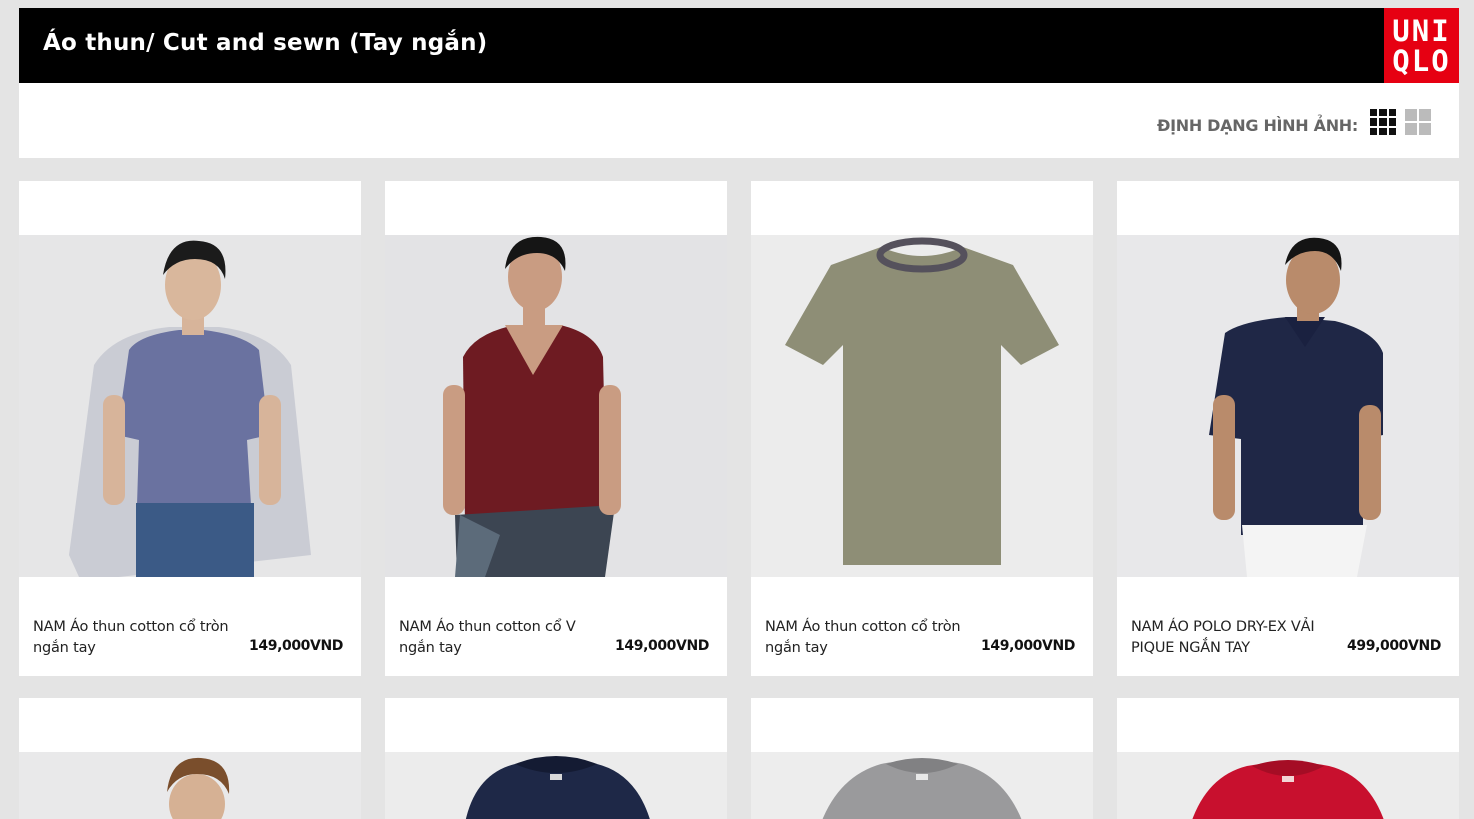 The width and height of the screenshot is (1474, 819). I want to click on uniqlo-logo: UNI QLO, so click(1421, 45).